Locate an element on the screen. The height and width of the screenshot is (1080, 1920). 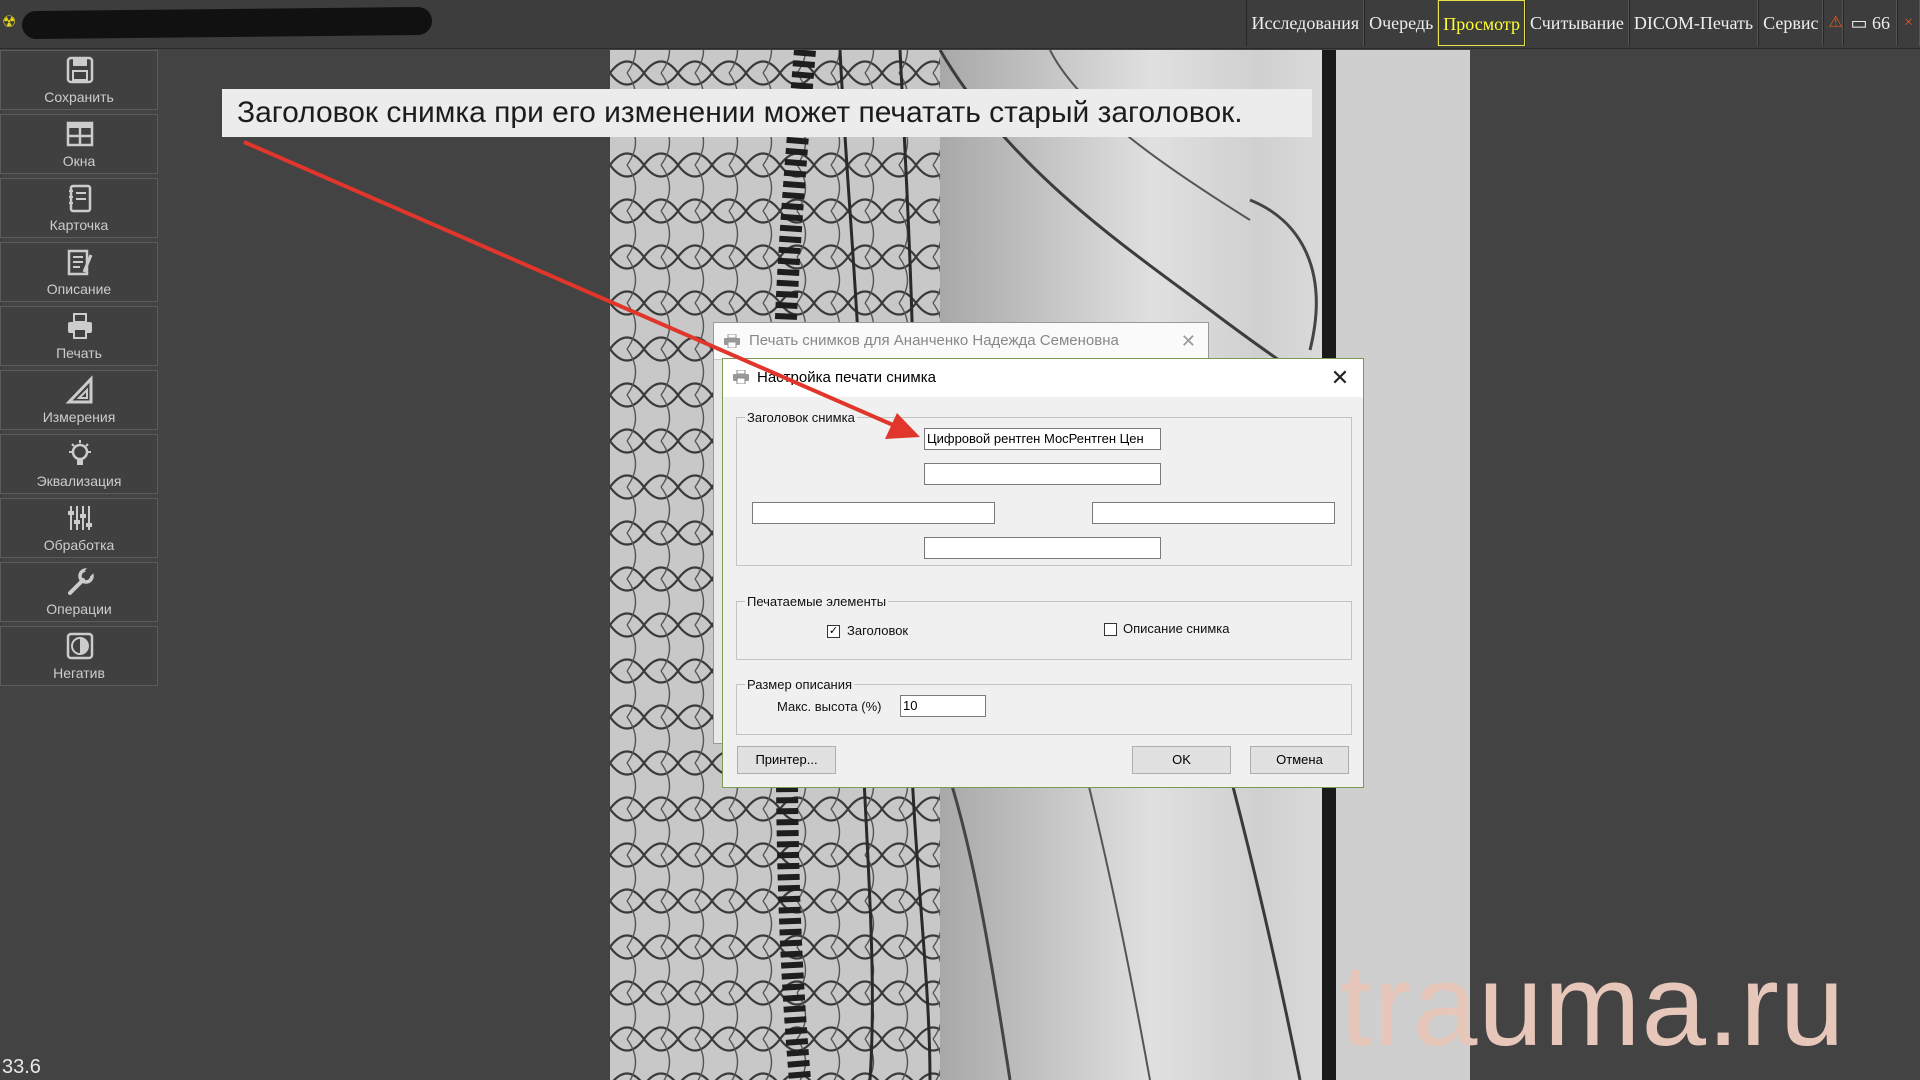
warning-icon: ⚠ is located at coordinates (1833, 23).